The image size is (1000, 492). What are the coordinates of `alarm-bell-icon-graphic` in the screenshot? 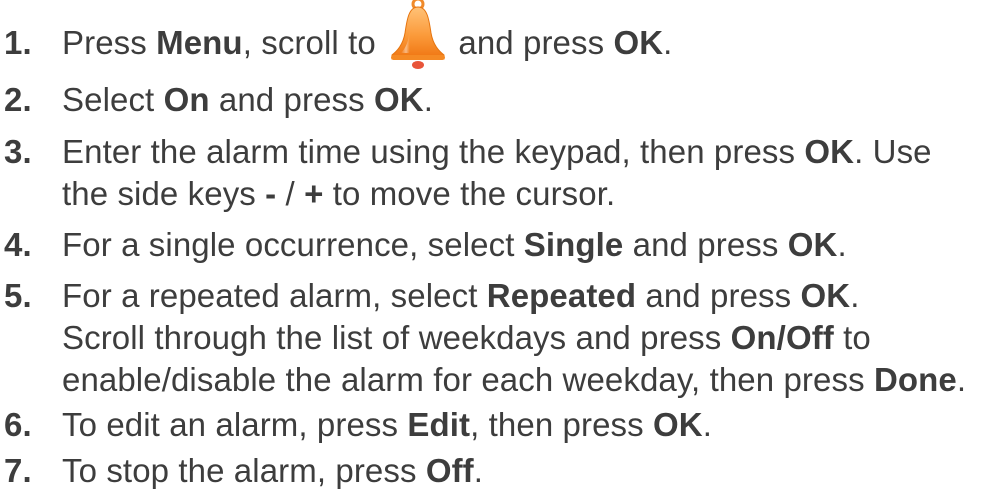 It's located at (418, 35).